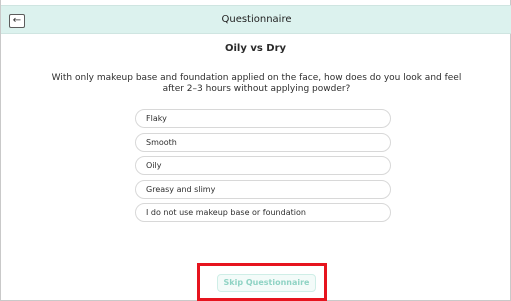  What do you see at coordinates (263, 212) in the screenshot?
I see `option-no-makeup-base: I do not use makeup base or foundation` at bounding box center [263, 212].